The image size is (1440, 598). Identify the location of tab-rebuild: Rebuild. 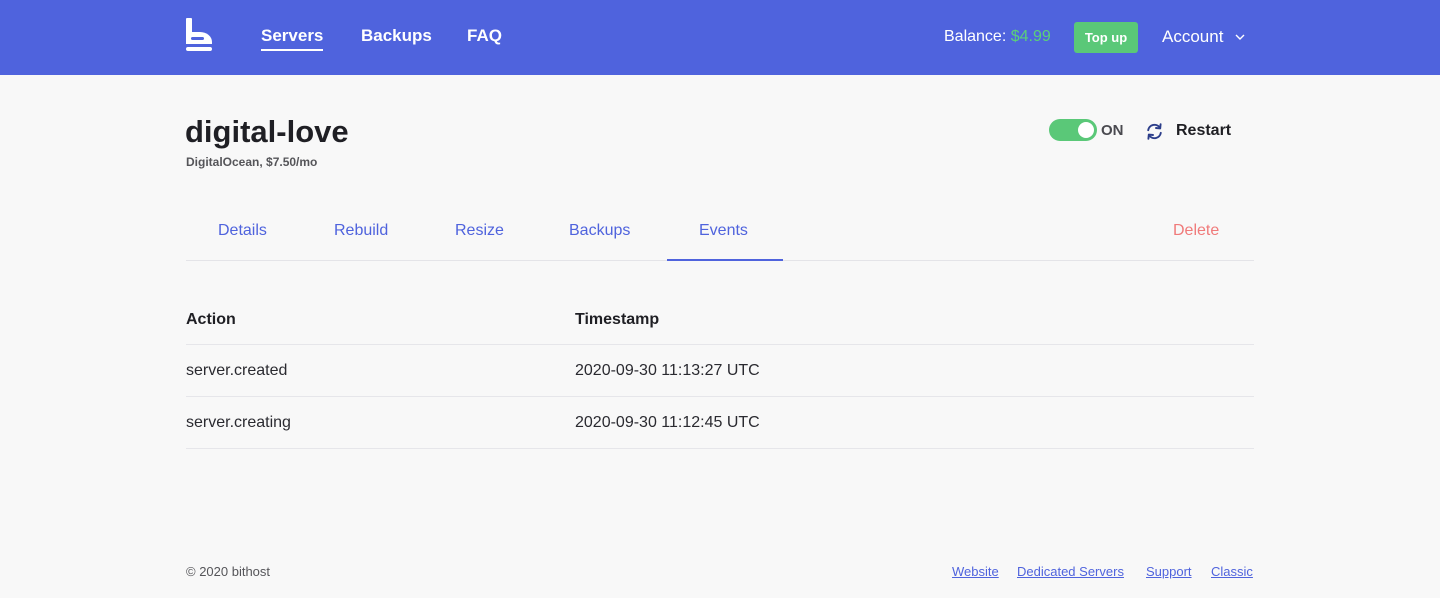
(361, 231).